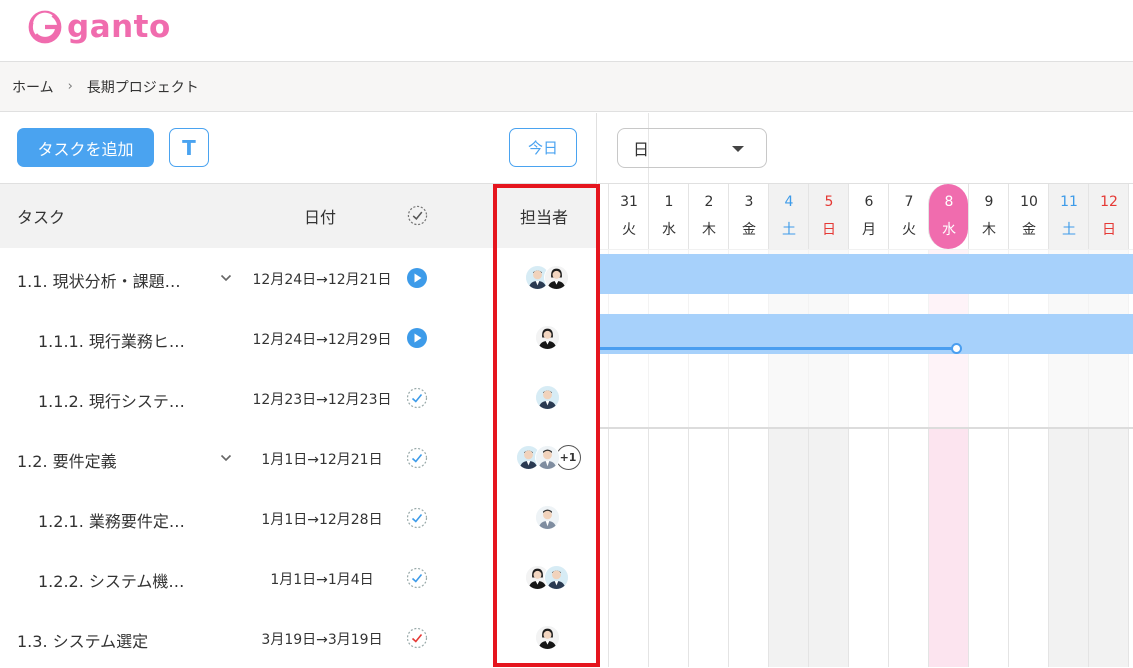  Describe the element at coordinates (828, 216) in the screenshot. I see `day-header: 5日` at that location.